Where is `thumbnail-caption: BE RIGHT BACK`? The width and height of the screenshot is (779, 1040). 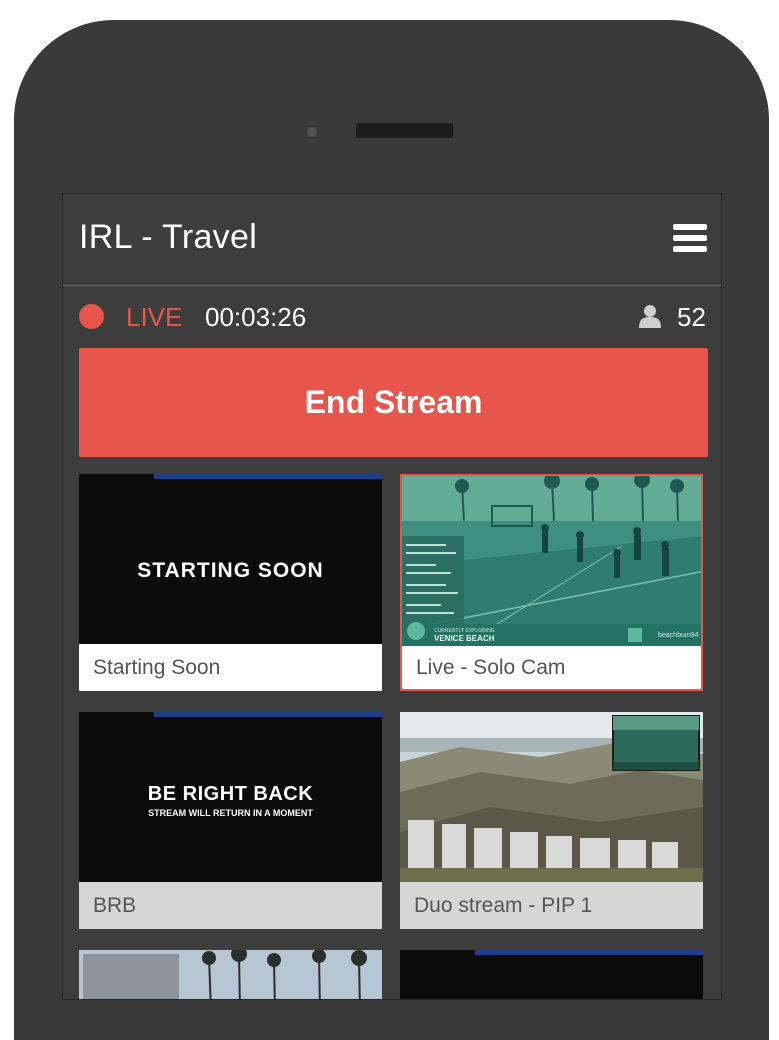
thumbnail-caption: BE RIGHT BACK is located at coordinates (230, 794).